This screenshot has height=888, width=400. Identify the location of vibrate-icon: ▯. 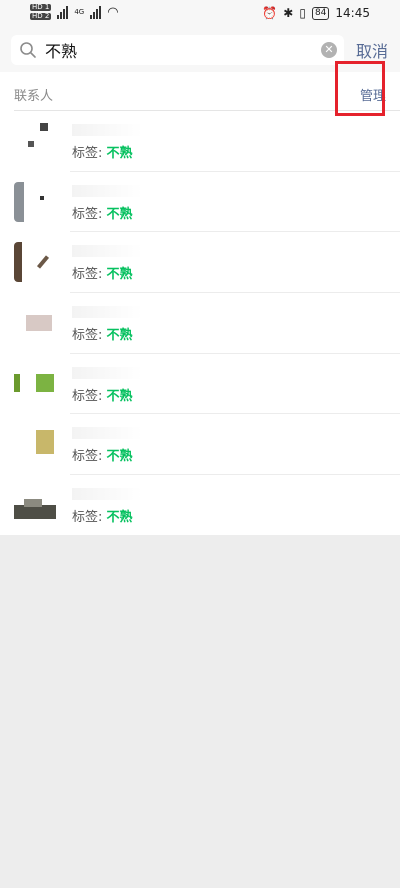
(302, 13).